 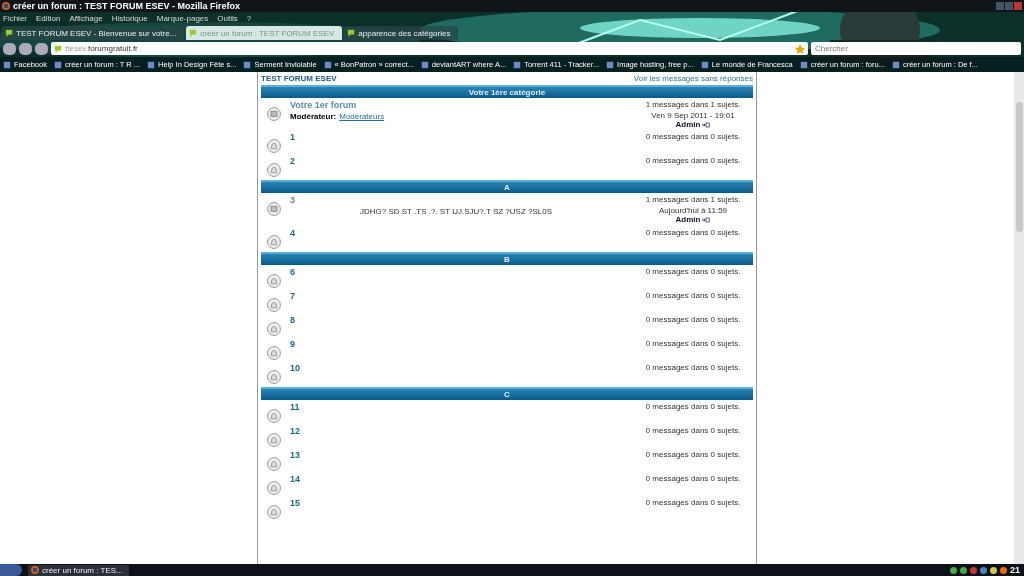 I want to click on forum-link: 1, so click(x=461, y=138).